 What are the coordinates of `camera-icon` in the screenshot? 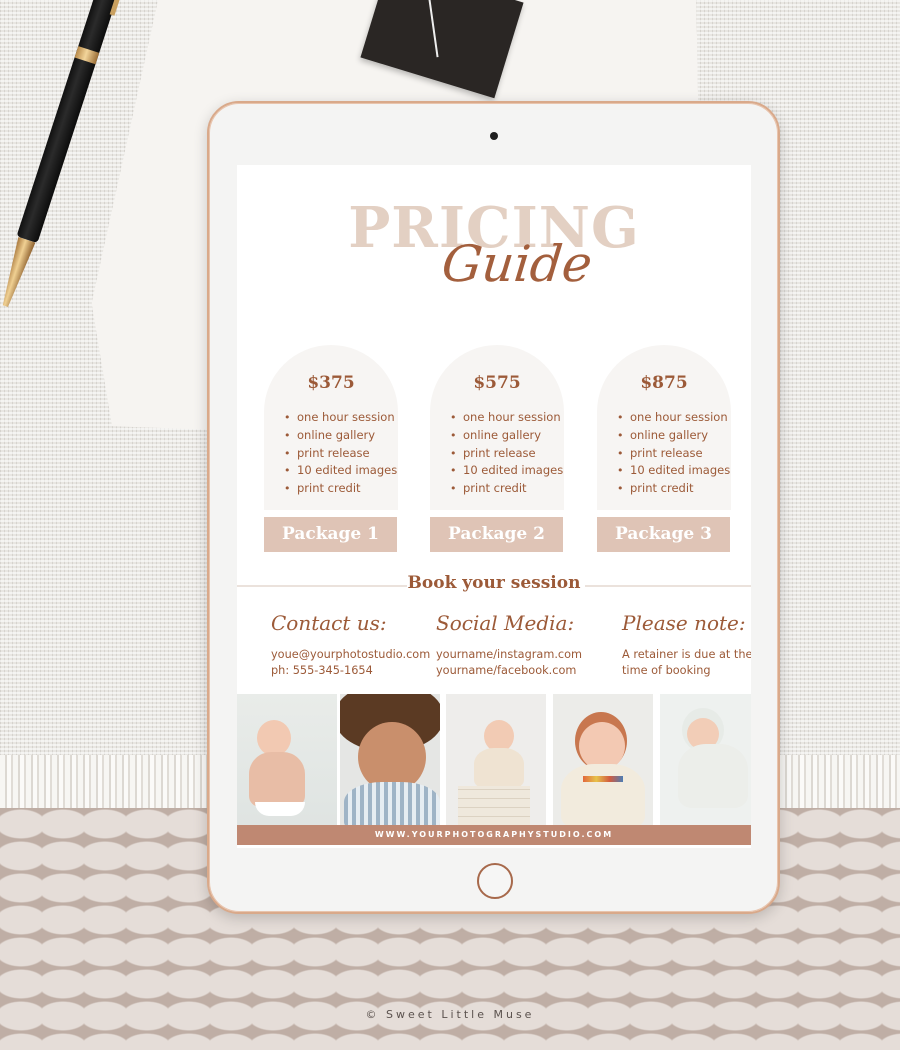 It's located at (494, 136).